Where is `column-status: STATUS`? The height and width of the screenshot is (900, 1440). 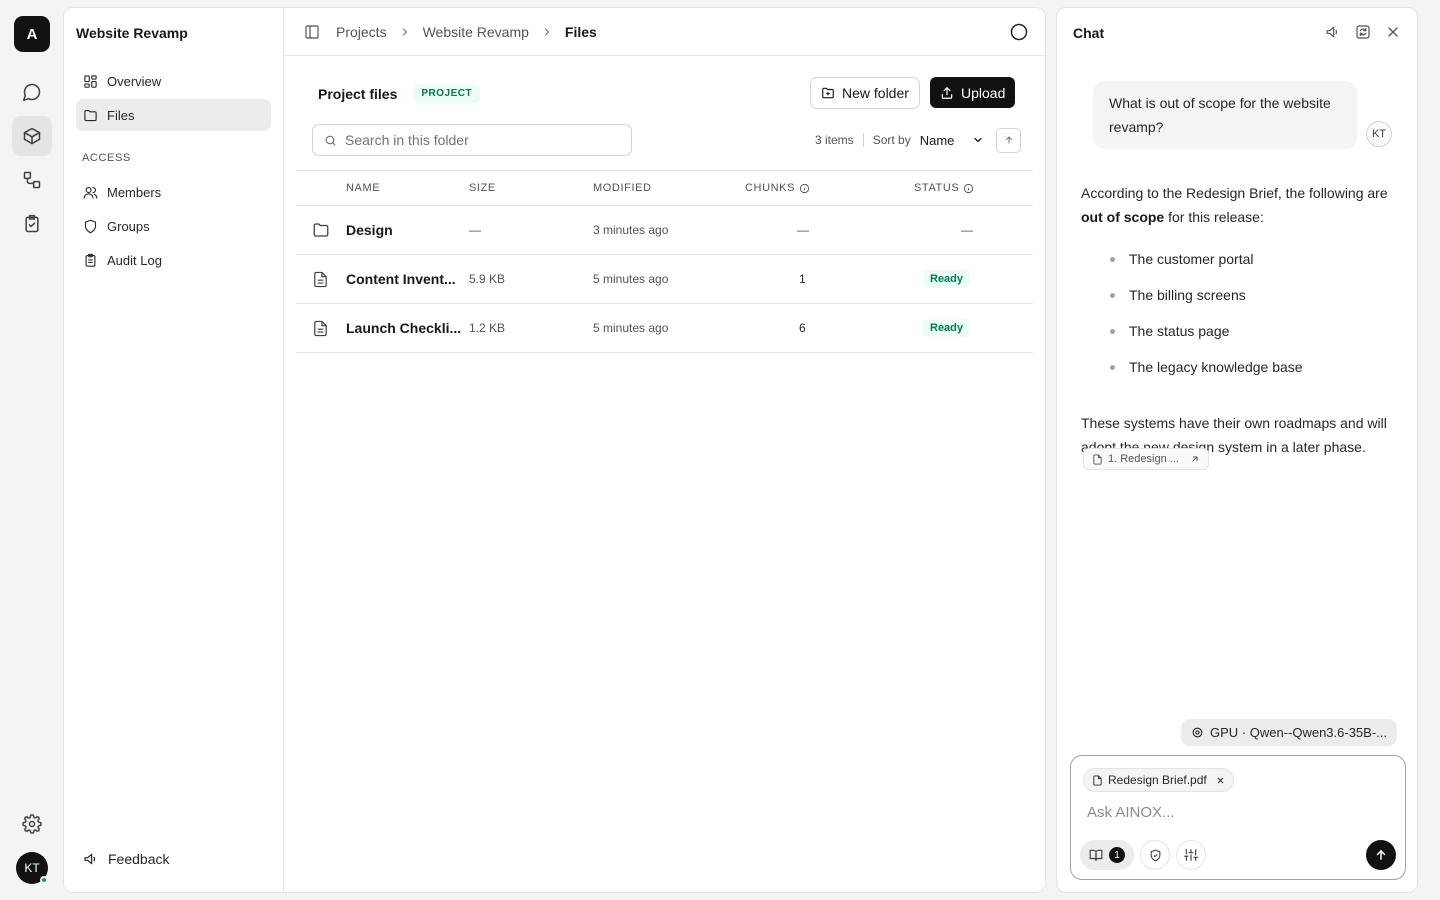
column-status: STATUS is located at coordinates (944, 188).